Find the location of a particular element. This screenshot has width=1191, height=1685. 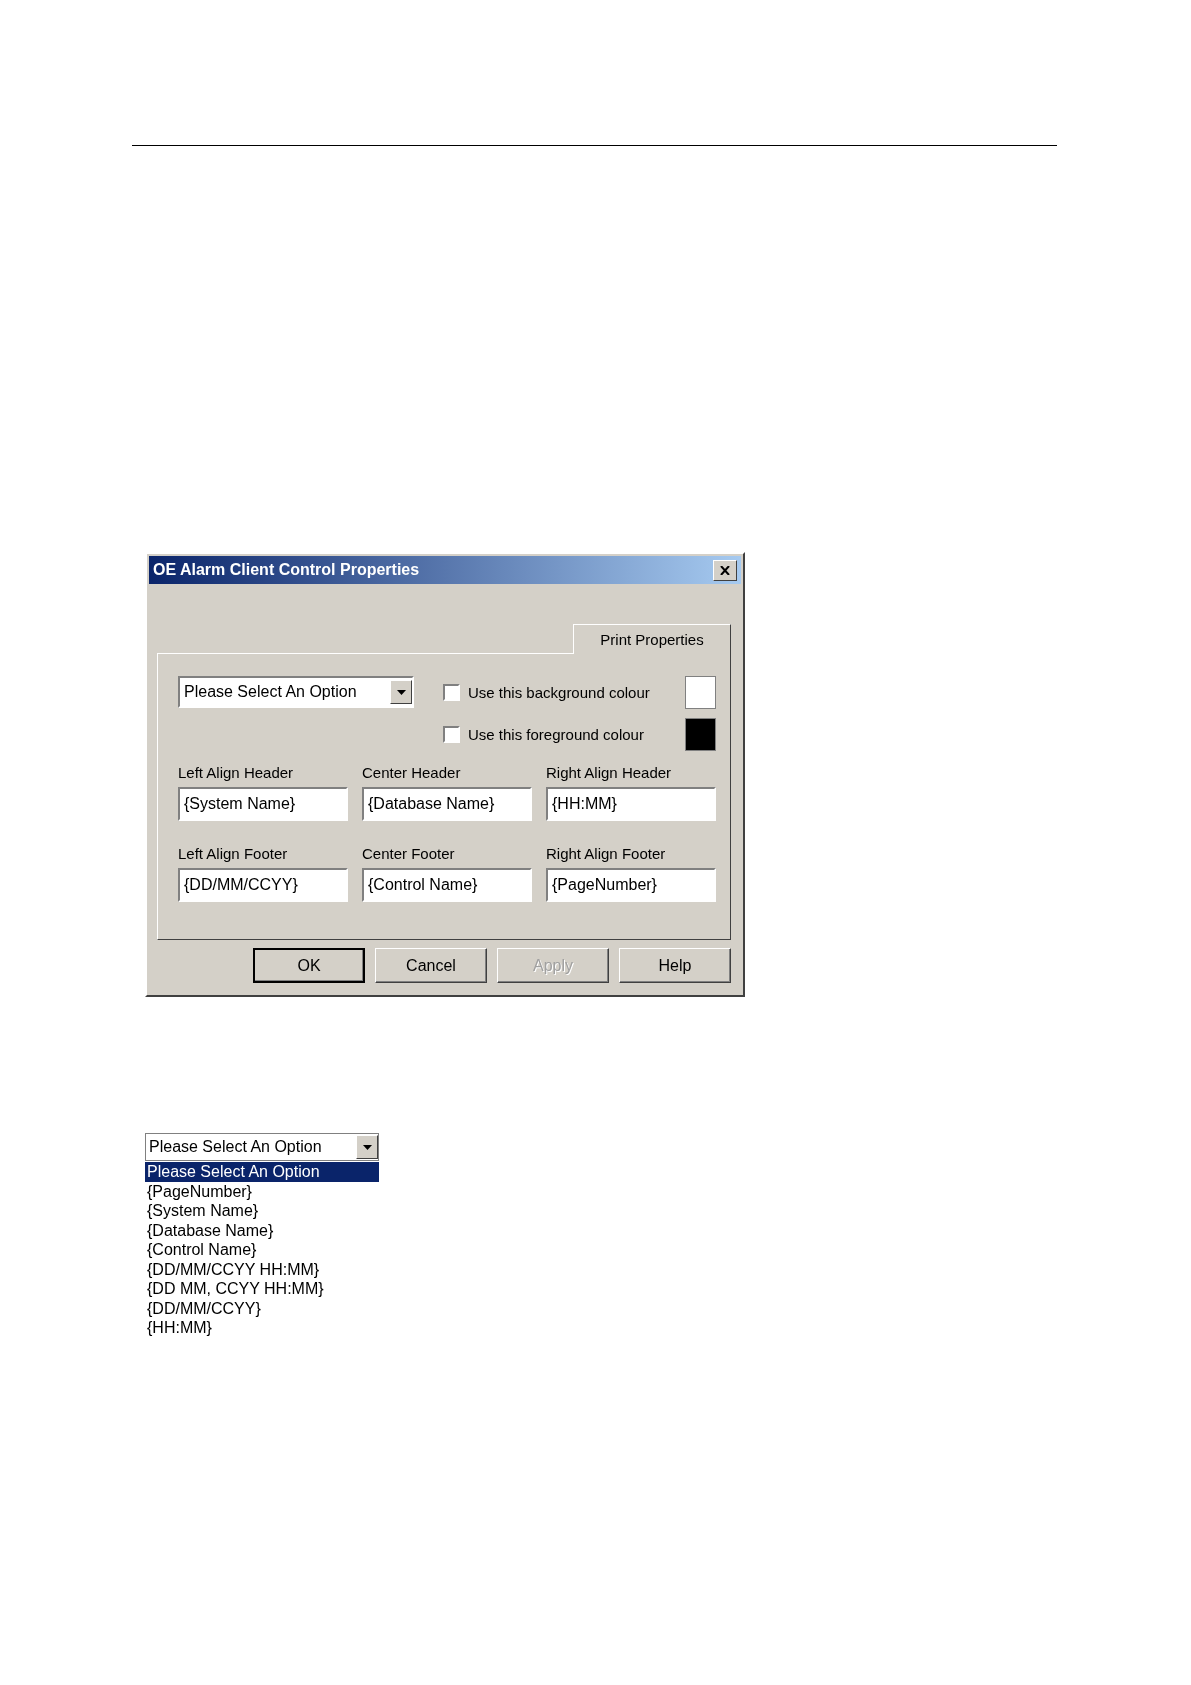

dialog-button: Help is located at coordinates (675, 965).